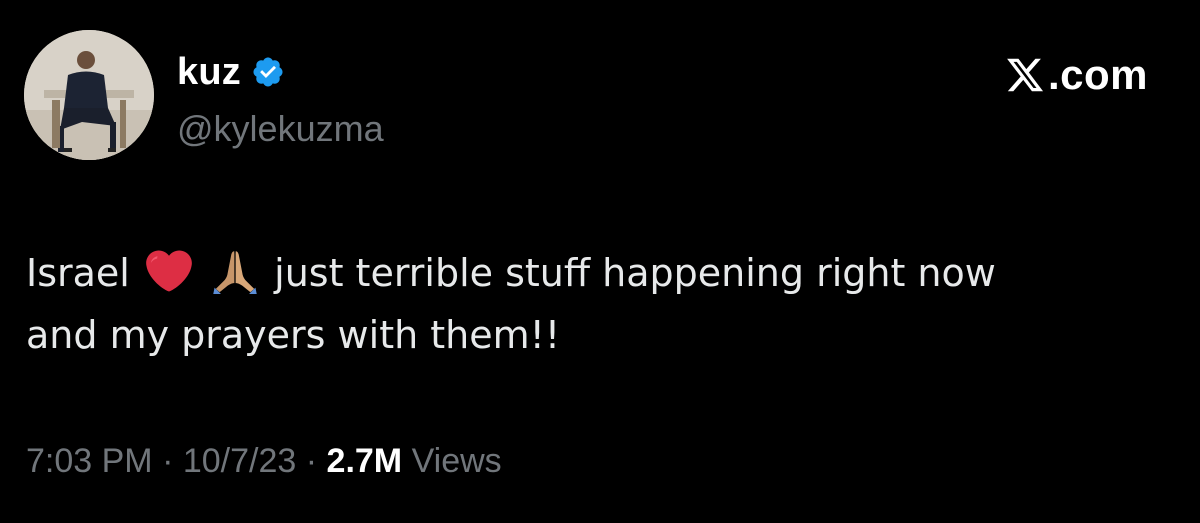 The height and width of the screenshot is (523, 1200). Describe the element at coordinates (1025, 75) in the screenshot. I see `x-logo-icon` at that location.